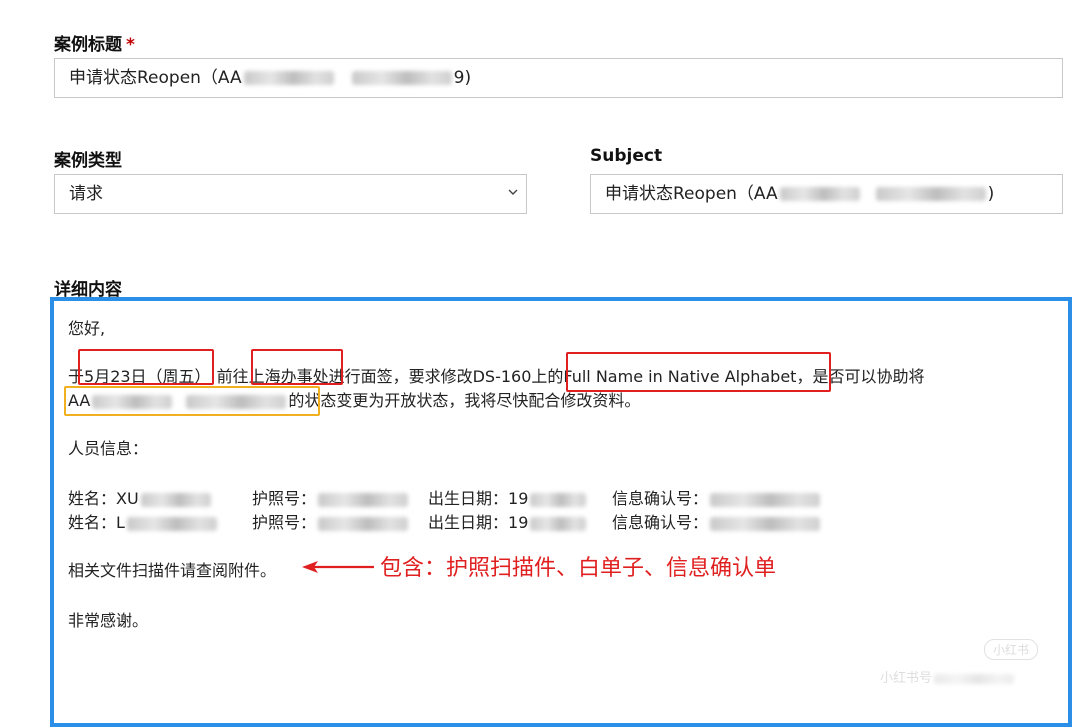 The width and height of the screenshot is (1080, 727). I want to click on name-prefix: L, so click(120, 522).